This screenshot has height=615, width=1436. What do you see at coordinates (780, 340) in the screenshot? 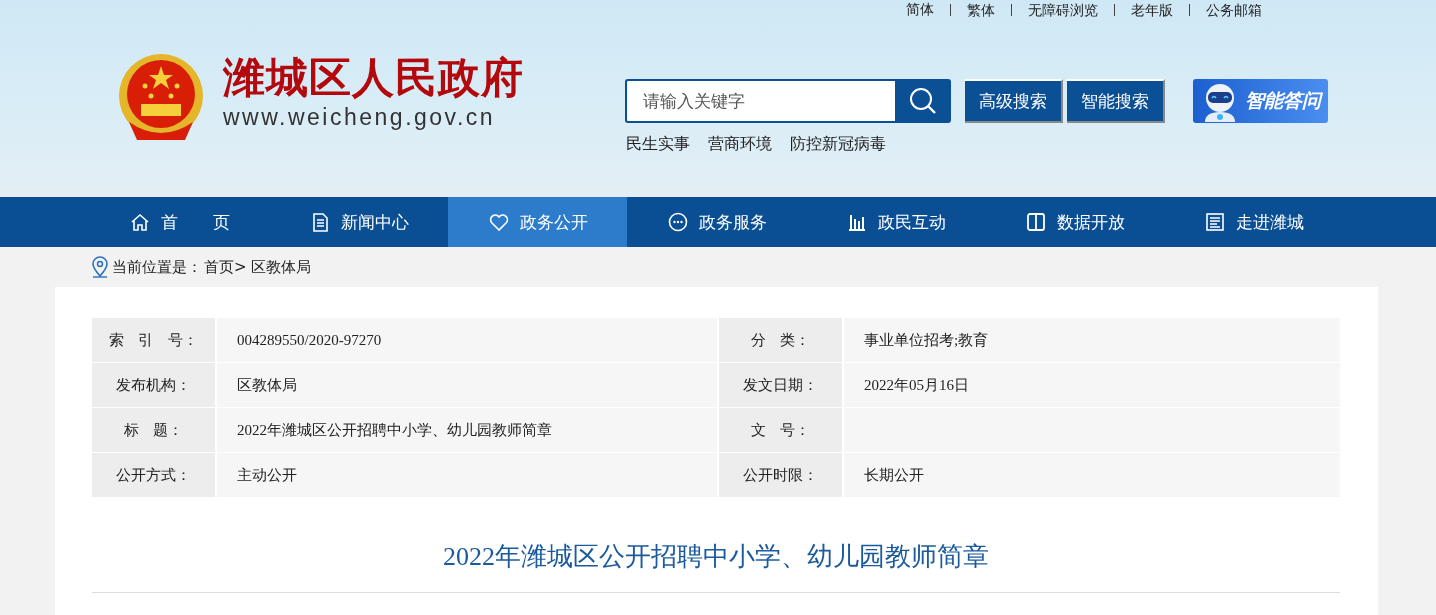
I see `field-label: 分 类：` at bounding box center [780, 340].